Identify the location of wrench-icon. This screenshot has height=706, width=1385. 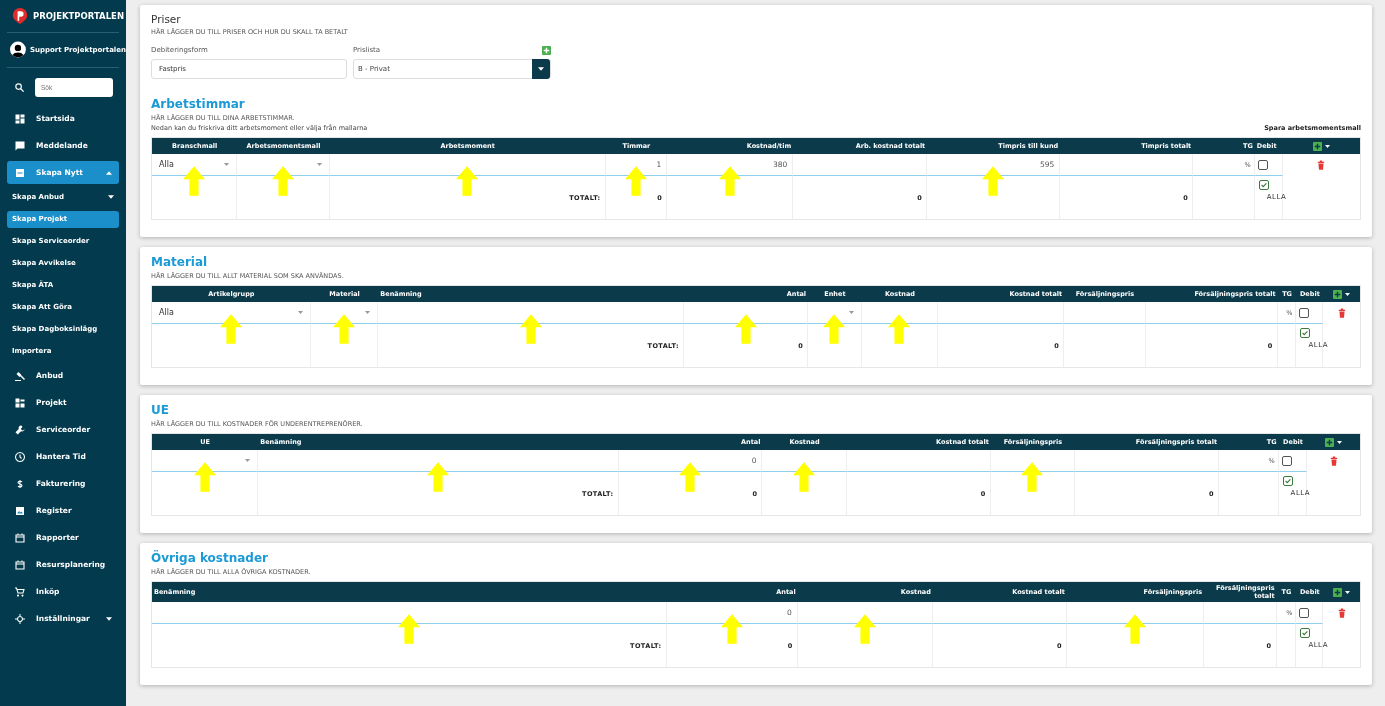
(20, 429).